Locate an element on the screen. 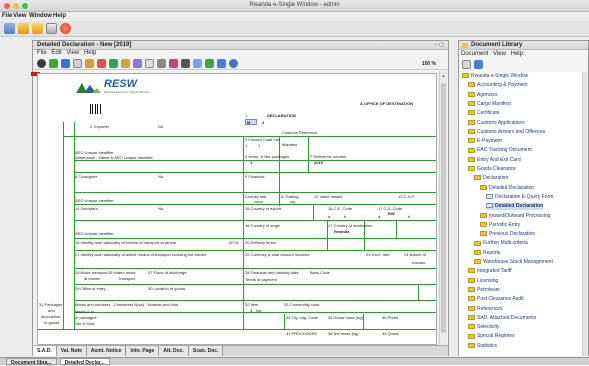 The width and height of the screenshot is (589, 366). tools-icon is located at coordinates (137, 63).